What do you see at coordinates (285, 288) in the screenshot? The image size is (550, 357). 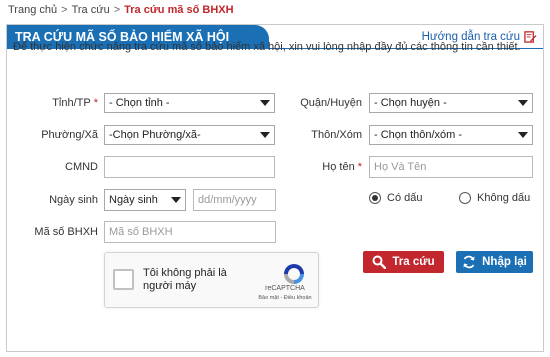 I see `recaptcha-brand: reCAPTCHA` at bounding box center [285, 288].